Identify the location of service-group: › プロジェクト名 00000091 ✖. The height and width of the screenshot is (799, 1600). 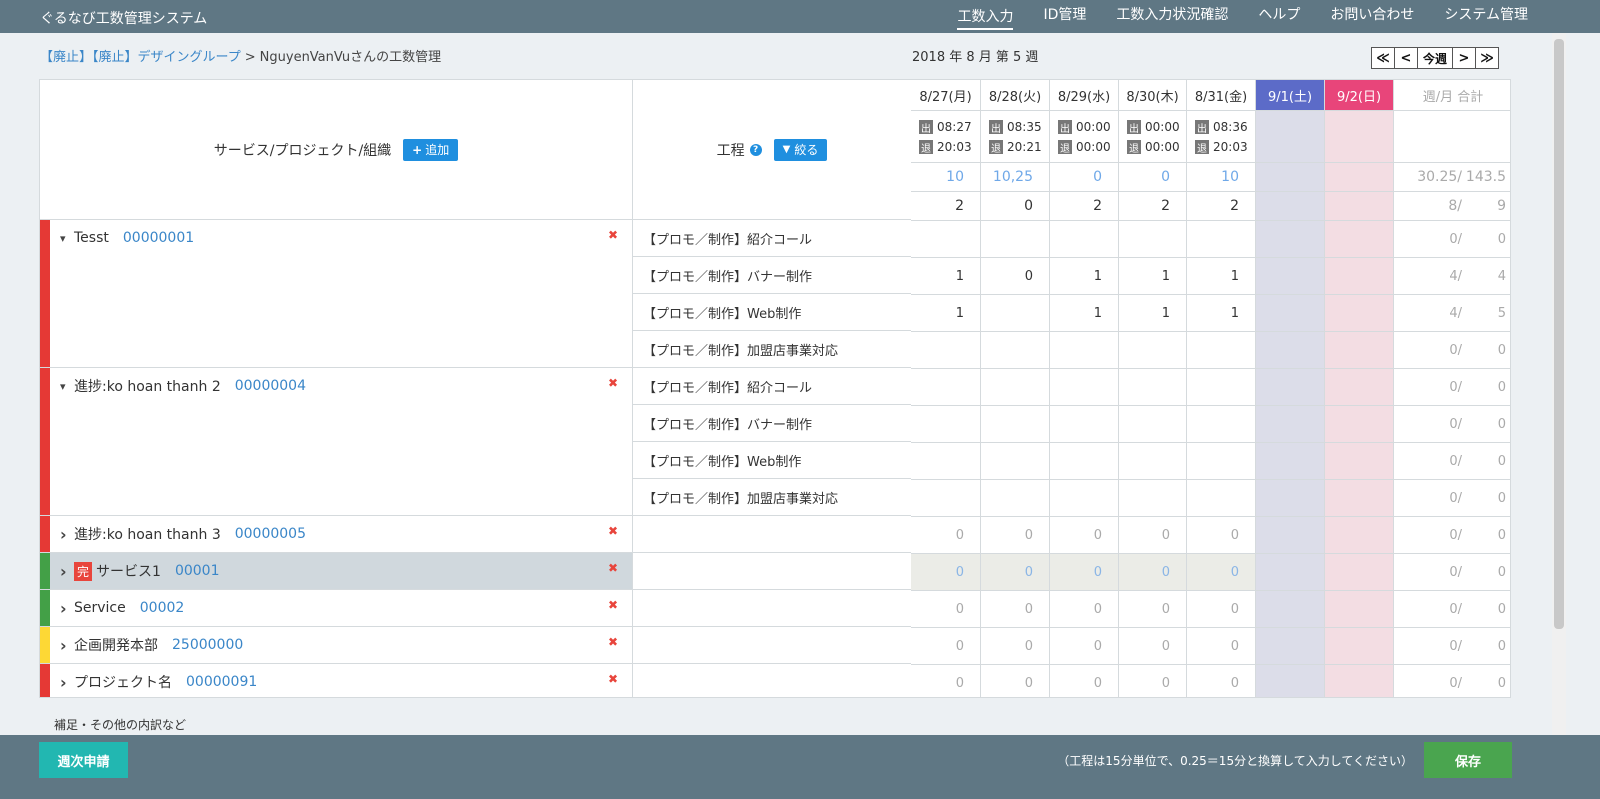
(336, 680).